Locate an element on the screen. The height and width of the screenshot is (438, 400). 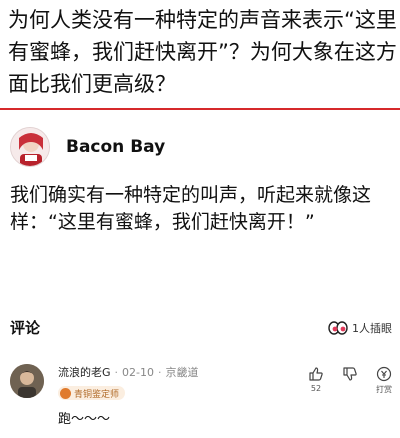
dislike-button is located at coordinates (350, 380).